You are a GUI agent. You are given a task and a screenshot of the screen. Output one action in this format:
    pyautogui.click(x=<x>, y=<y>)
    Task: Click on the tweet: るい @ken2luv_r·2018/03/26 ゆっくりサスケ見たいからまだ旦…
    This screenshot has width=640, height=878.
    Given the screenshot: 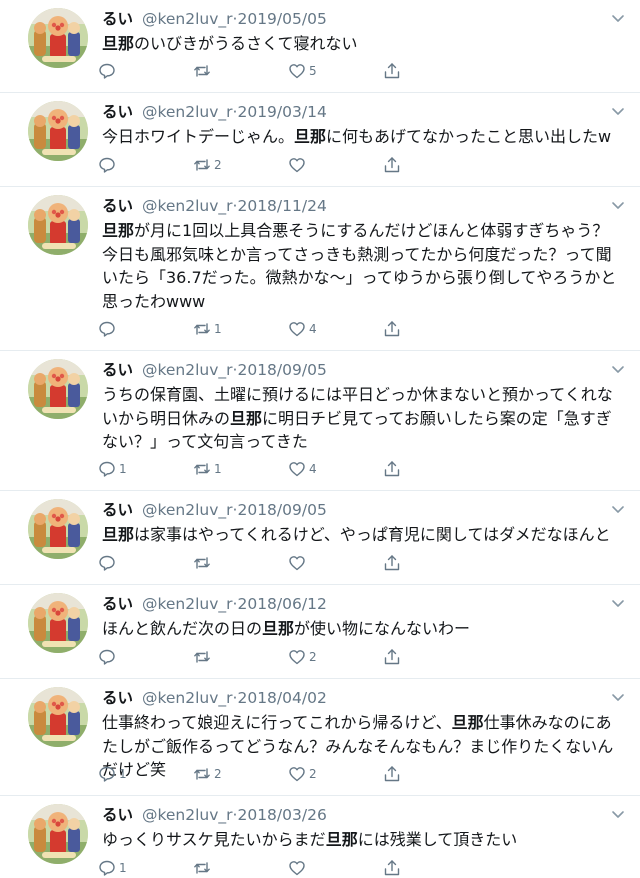 What is the action you would take?
    pyautogui.click(x=320, y=836)
    